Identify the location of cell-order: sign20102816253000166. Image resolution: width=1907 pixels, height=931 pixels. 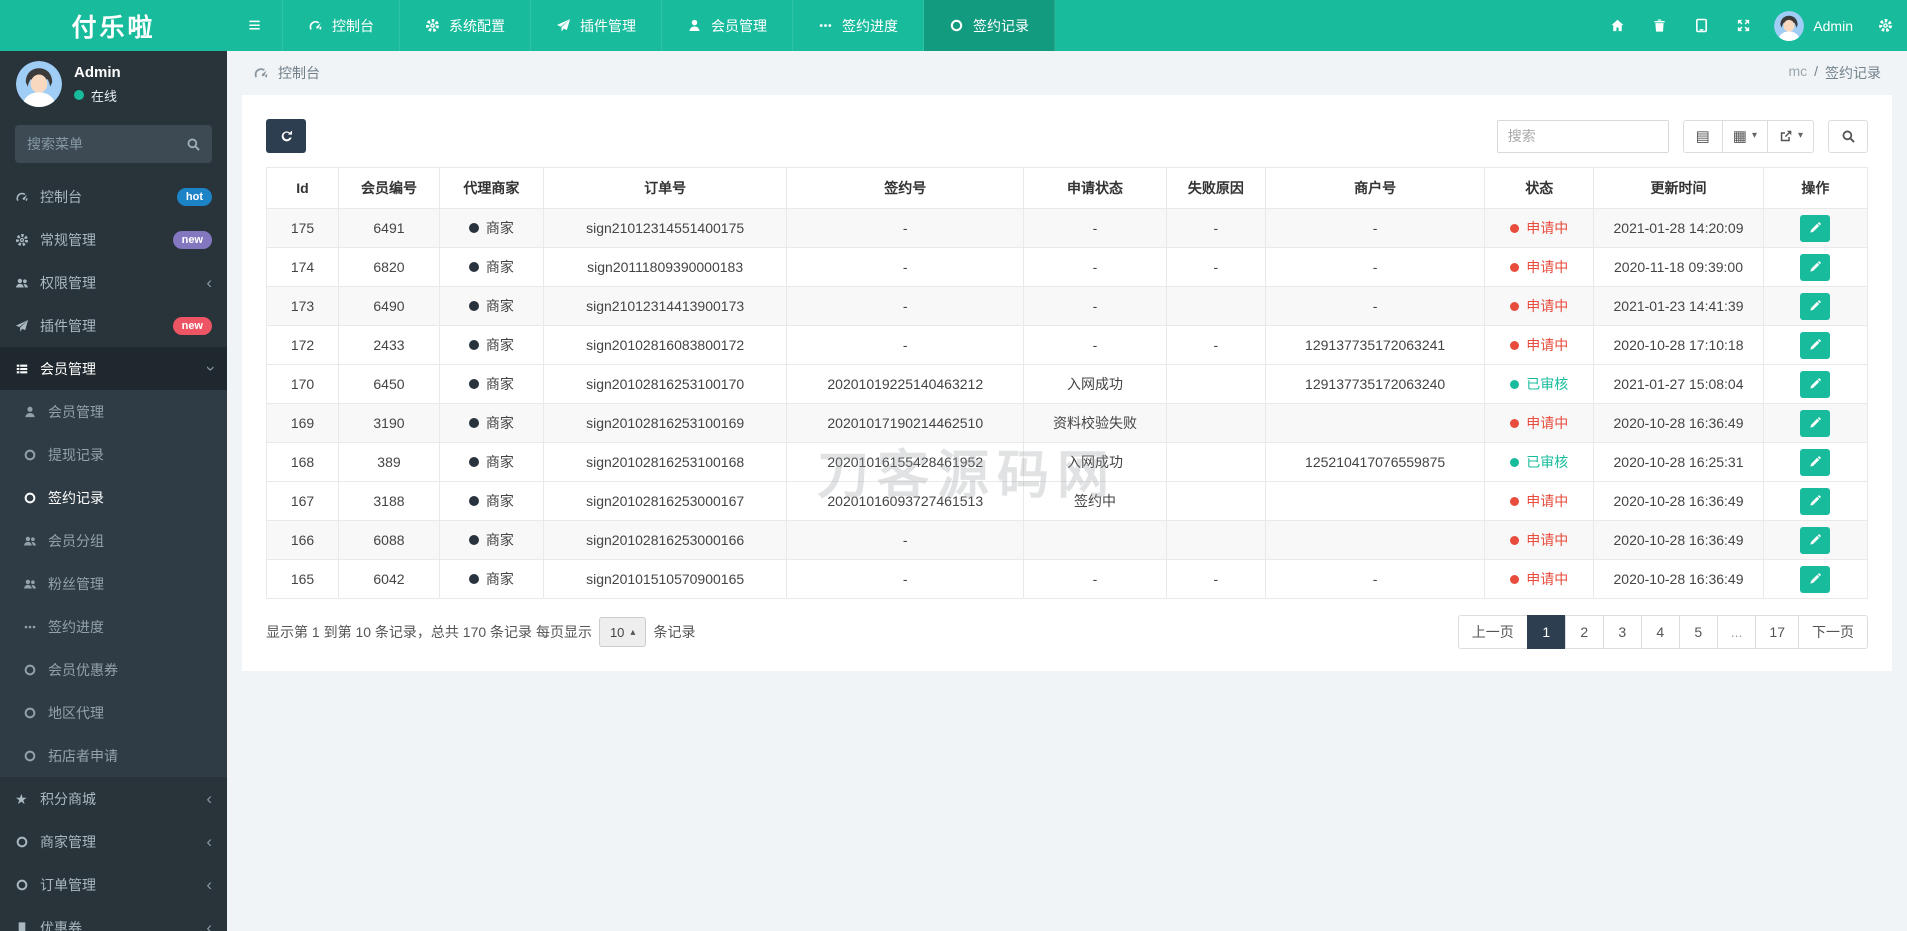
(665, 540).